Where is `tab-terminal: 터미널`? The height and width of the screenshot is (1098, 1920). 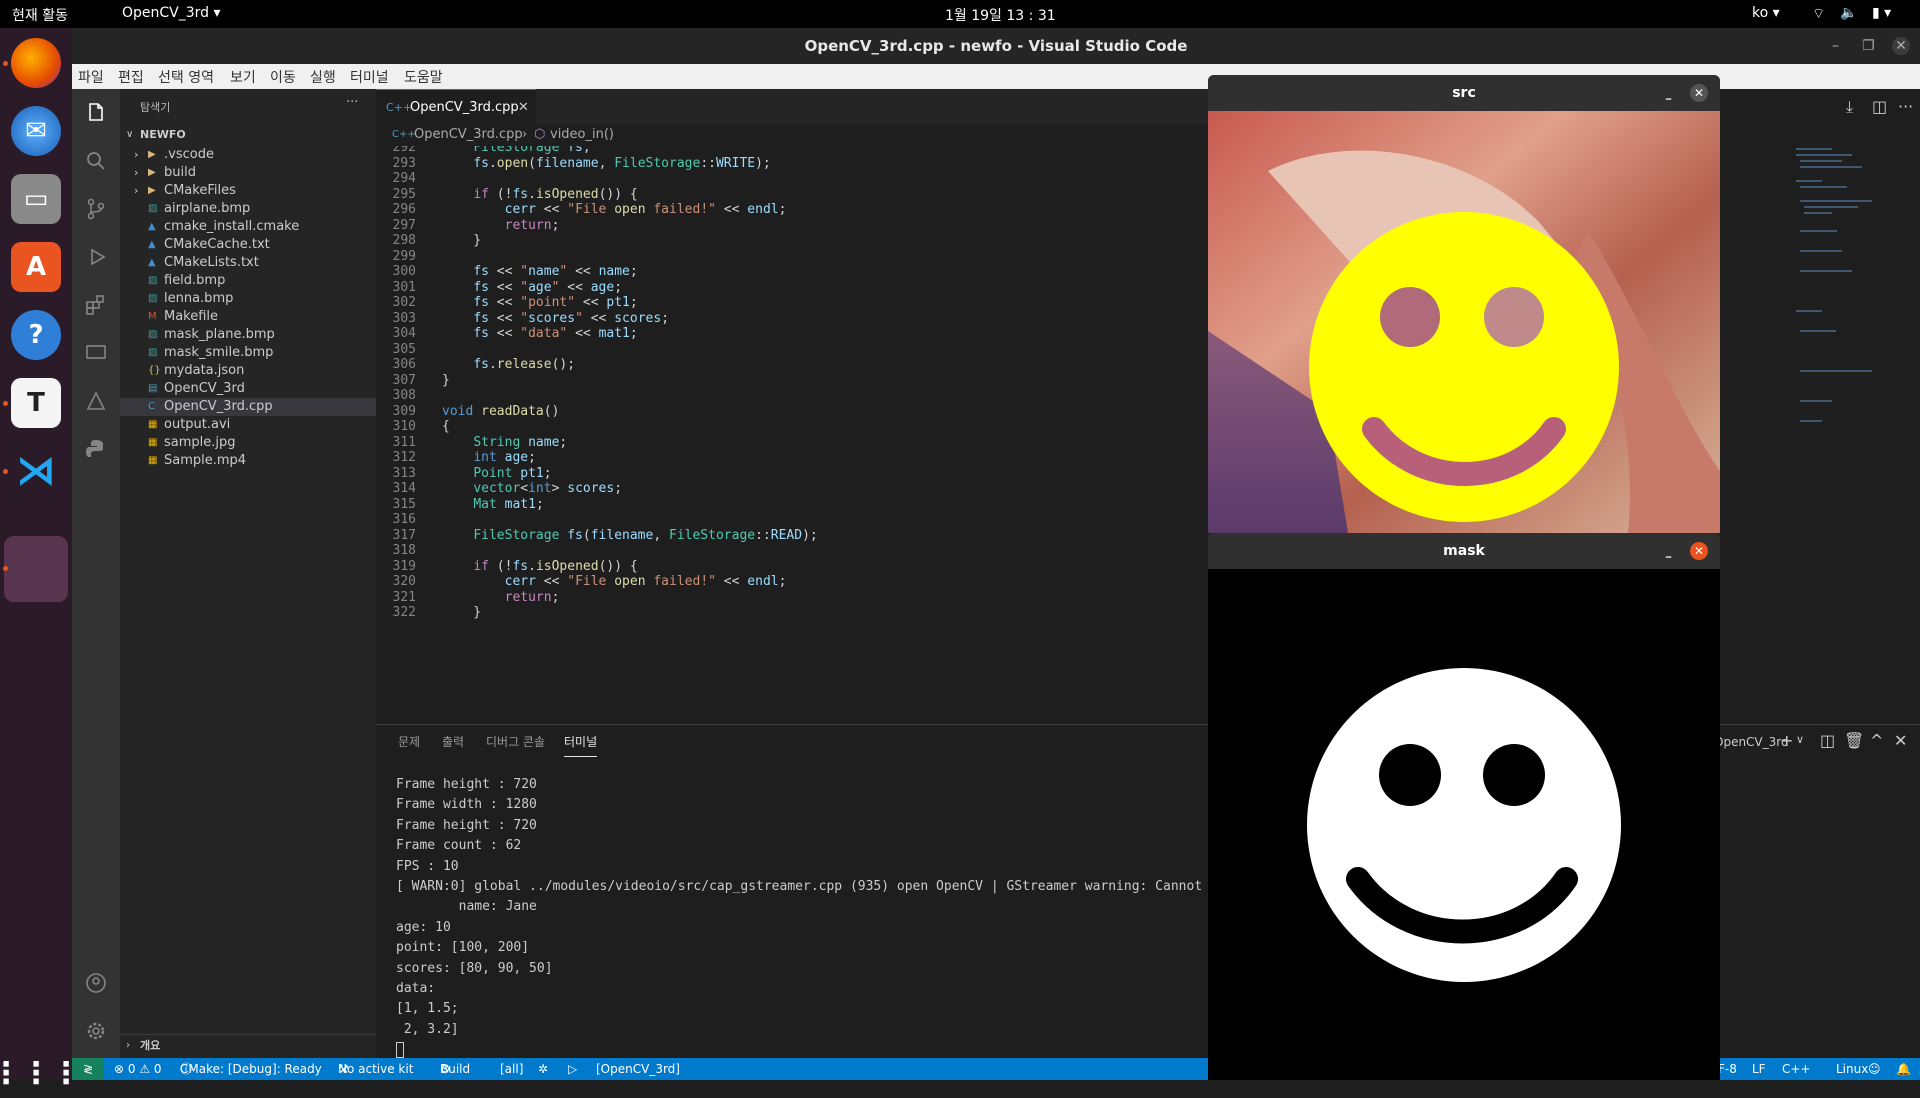
tab-terminal: 터미널 is located at coordinates (581, 745).